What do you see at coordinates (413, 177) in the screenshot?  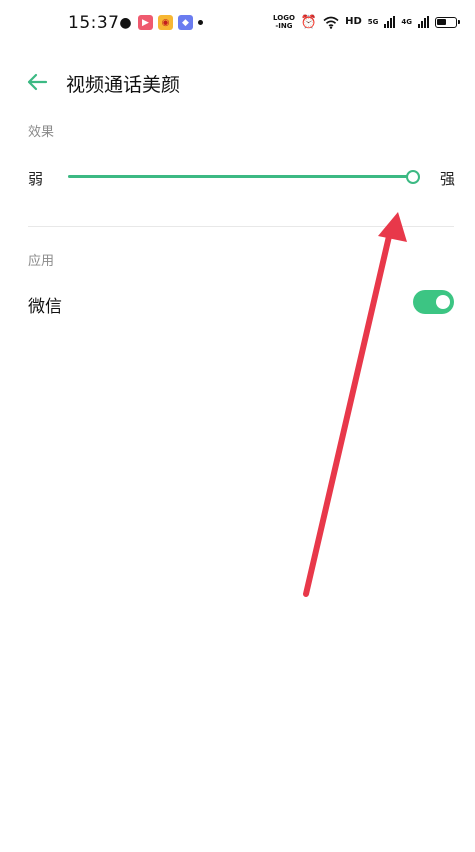 I see `slider-thumb` at bounding box center [413, 177].